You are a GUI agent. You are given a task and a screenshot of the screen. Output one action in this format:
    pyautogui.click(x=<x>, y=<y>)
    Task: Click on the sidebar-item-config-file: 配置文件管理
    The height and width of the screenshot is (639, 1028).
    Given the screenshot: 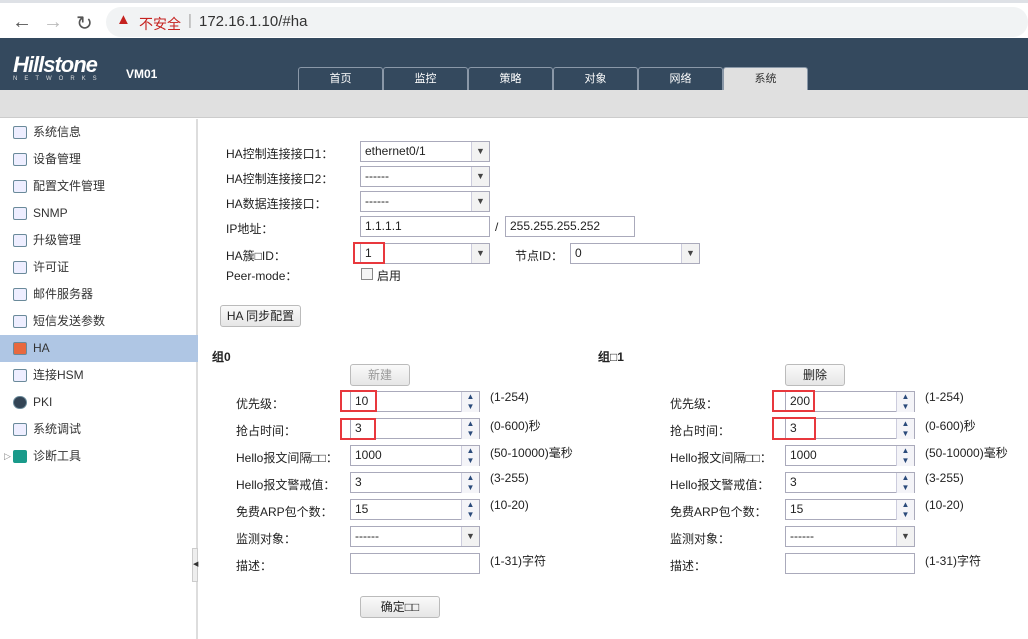 What is the action you would take?
    pyautogui.click(x=99, y=186)
    